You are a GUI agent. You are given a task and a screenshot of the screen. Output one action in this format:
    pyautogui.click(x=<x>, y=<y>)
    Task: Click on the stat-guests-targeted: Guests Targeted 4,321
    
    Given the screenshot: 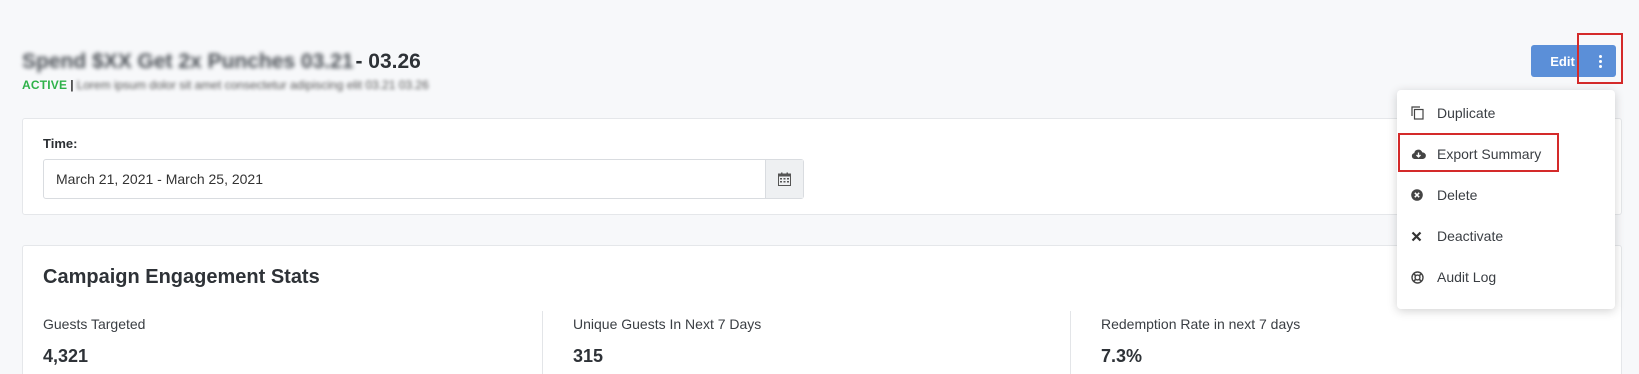 What is the action you would take?
    pyautogui.click(x=293, y=342)
    